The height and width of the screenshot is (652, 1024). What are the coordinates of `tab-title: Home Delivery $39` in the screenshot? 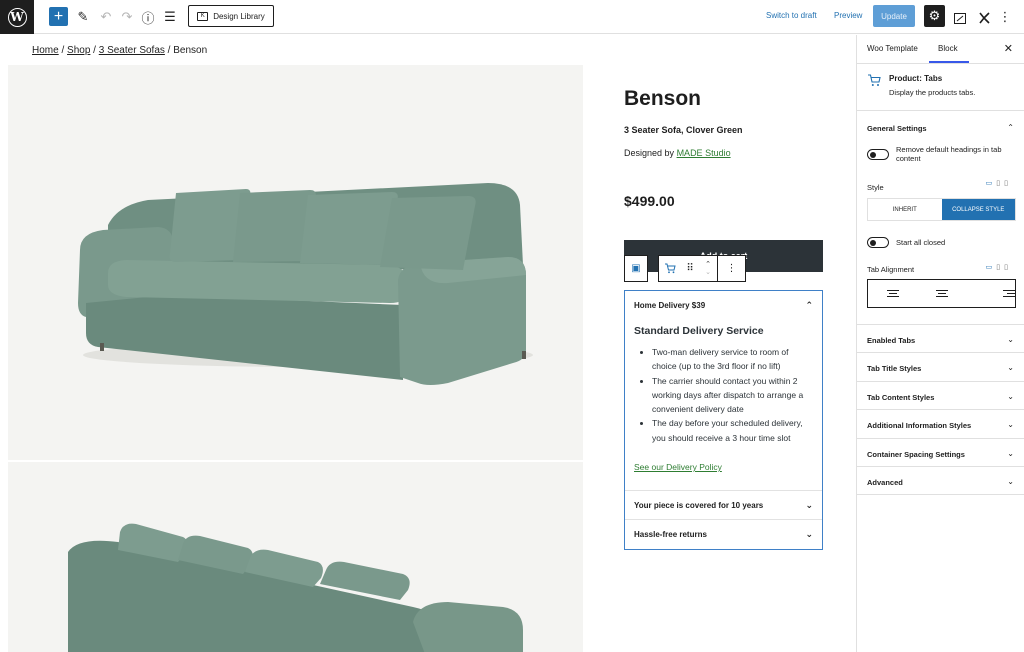 It's located at (670, 305).